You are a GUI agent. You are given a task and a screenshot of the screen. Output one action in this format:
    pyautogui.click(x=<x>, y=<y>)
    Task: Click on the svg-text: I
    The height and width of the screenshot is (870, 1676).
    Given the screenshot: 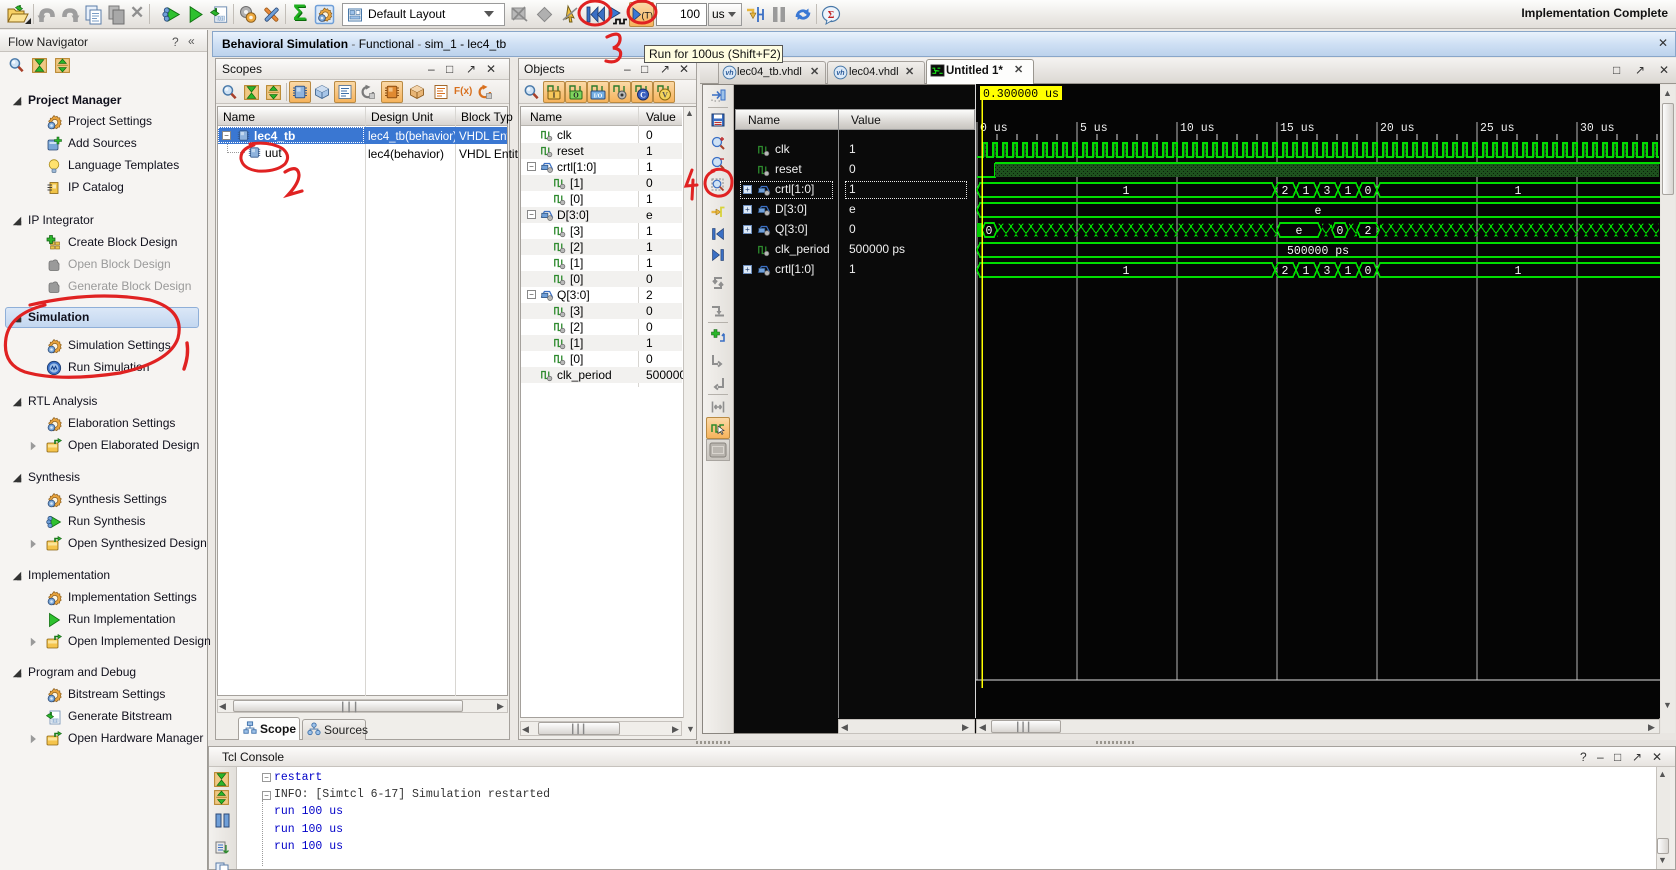 What is the action you would take?
    pyautogui.click(x=554, y=96)
    